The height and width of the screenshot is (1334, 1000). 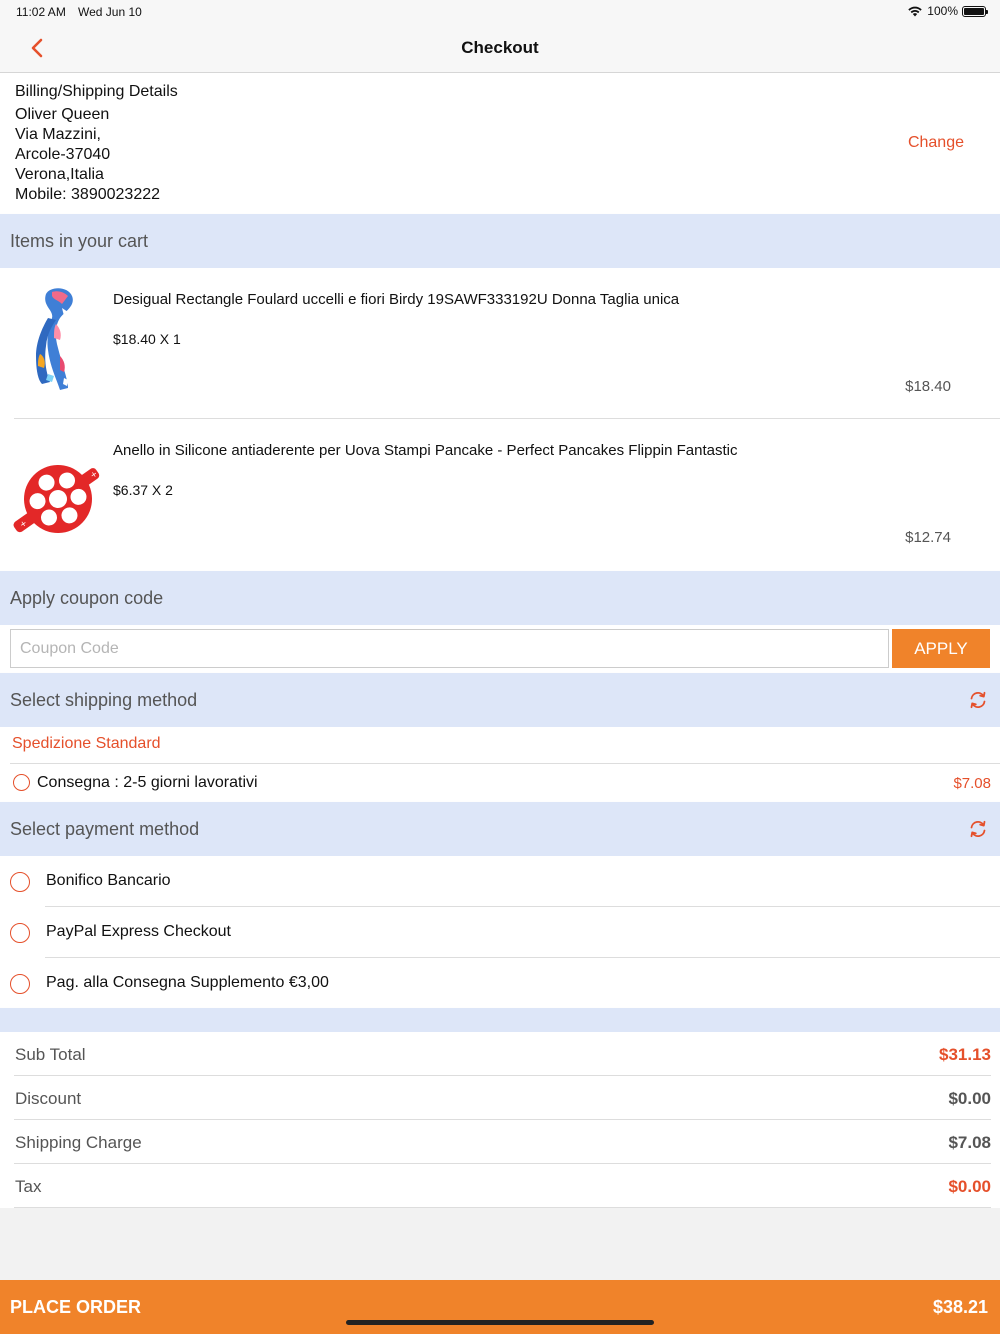 I want to click on billing-region: Verona,Italia, so click(x=59, y=174).